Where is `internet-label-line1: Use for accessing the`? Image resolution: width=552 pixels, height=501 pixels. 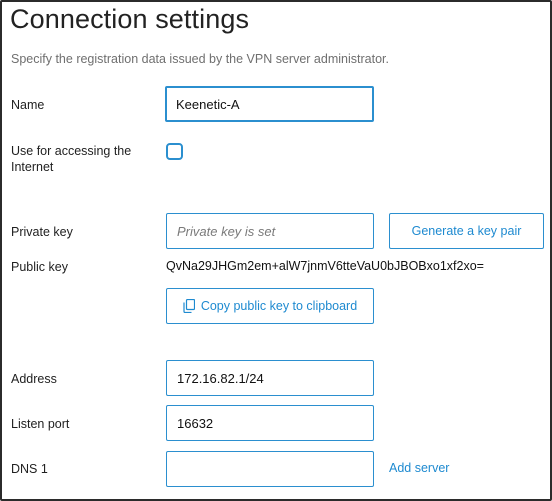
internet-label-line1: Use for accessing the is located at coordinates (71, 151).